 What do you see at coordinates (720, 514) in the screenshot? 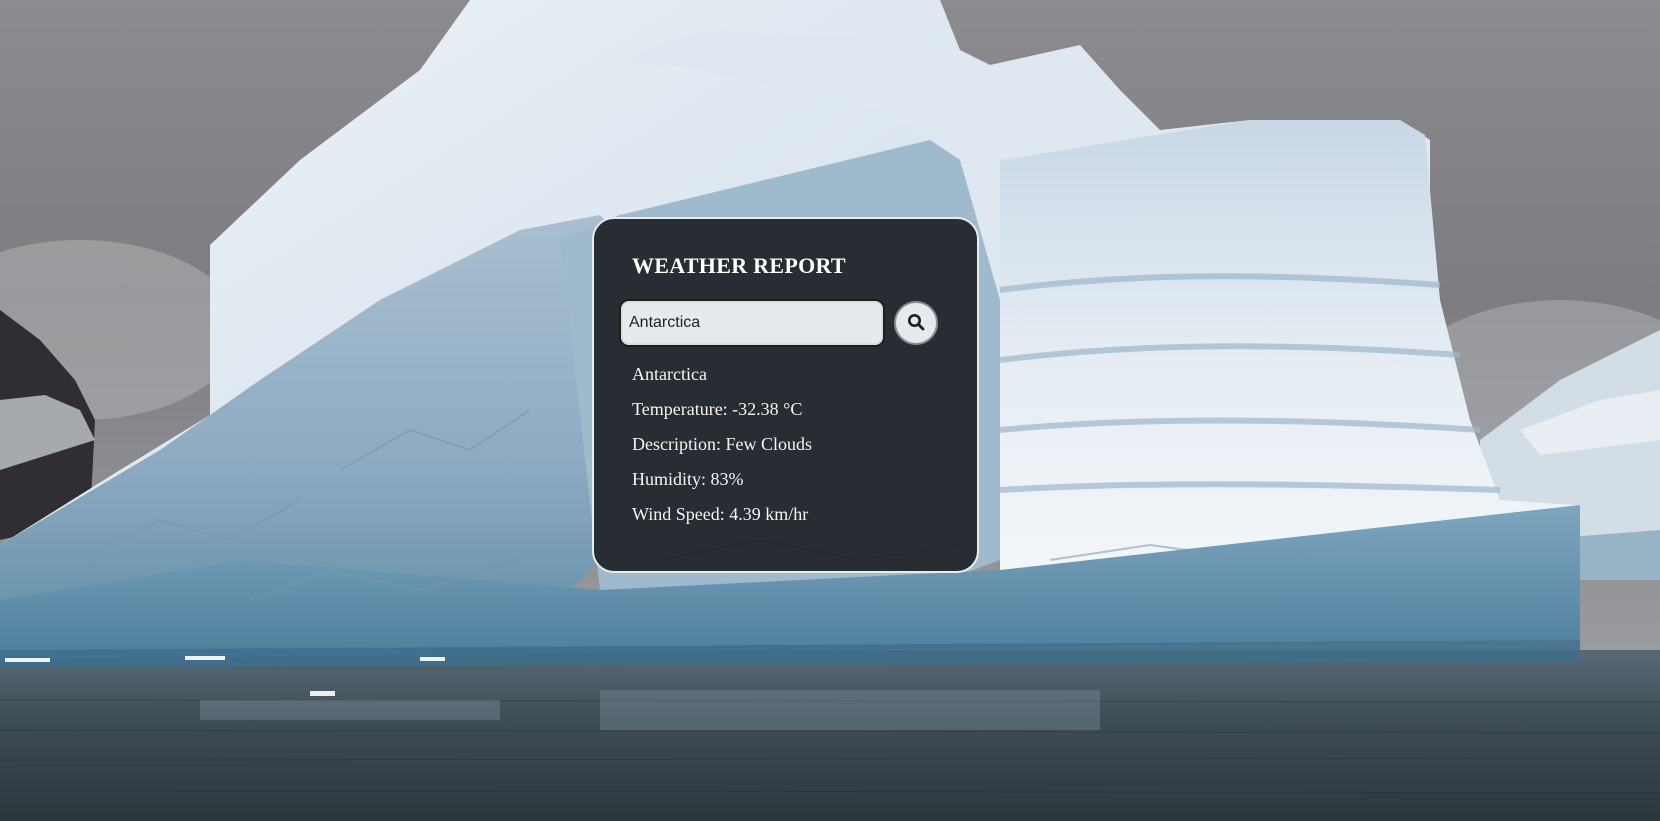
I see `wind-speed-text: Wind Speed: 4.39 km/hr` at bounding box center [720, 514].